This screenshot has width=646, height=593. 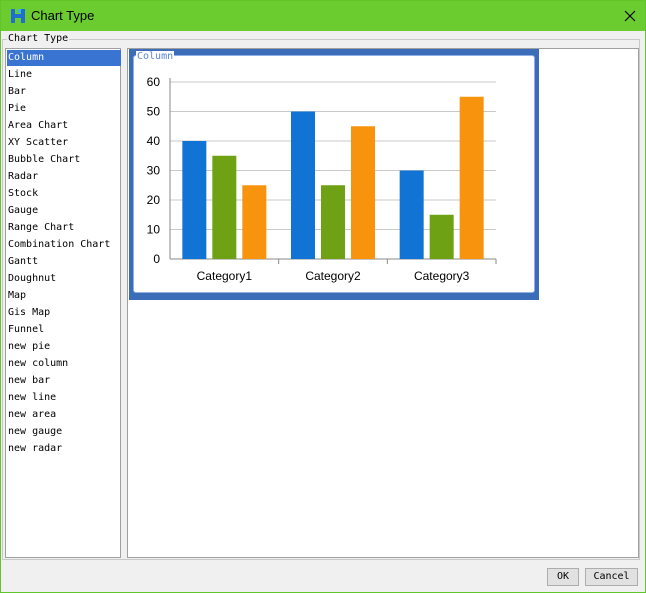 What do you see at coordinates (64, 347) in the screenshot?
I see `list-item: new pie` at bounding box center [64, 347].